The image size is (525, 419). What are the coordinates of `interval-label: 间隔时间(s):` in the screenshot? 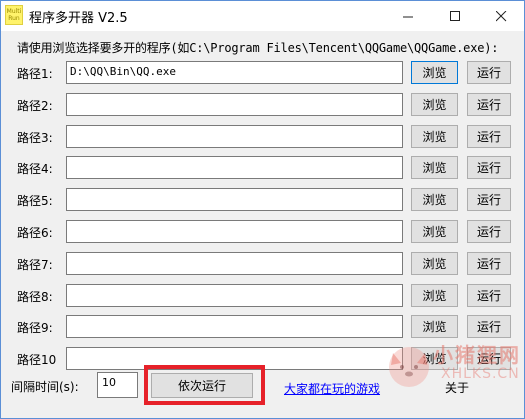 It's located at (45, 387).